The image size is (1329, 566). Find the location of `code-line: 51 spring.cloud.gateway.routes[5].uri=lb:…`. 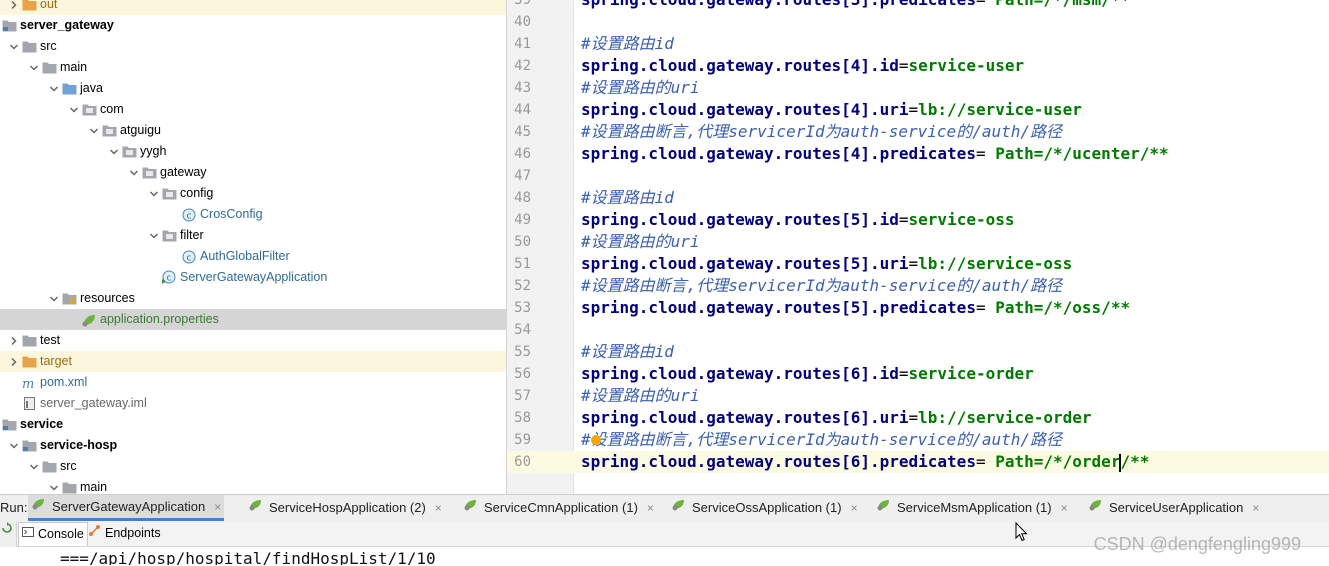

code-line: 51 spring.cloud.gateway.routes[5].uri=lb:… is located at coordinates (918, 264).